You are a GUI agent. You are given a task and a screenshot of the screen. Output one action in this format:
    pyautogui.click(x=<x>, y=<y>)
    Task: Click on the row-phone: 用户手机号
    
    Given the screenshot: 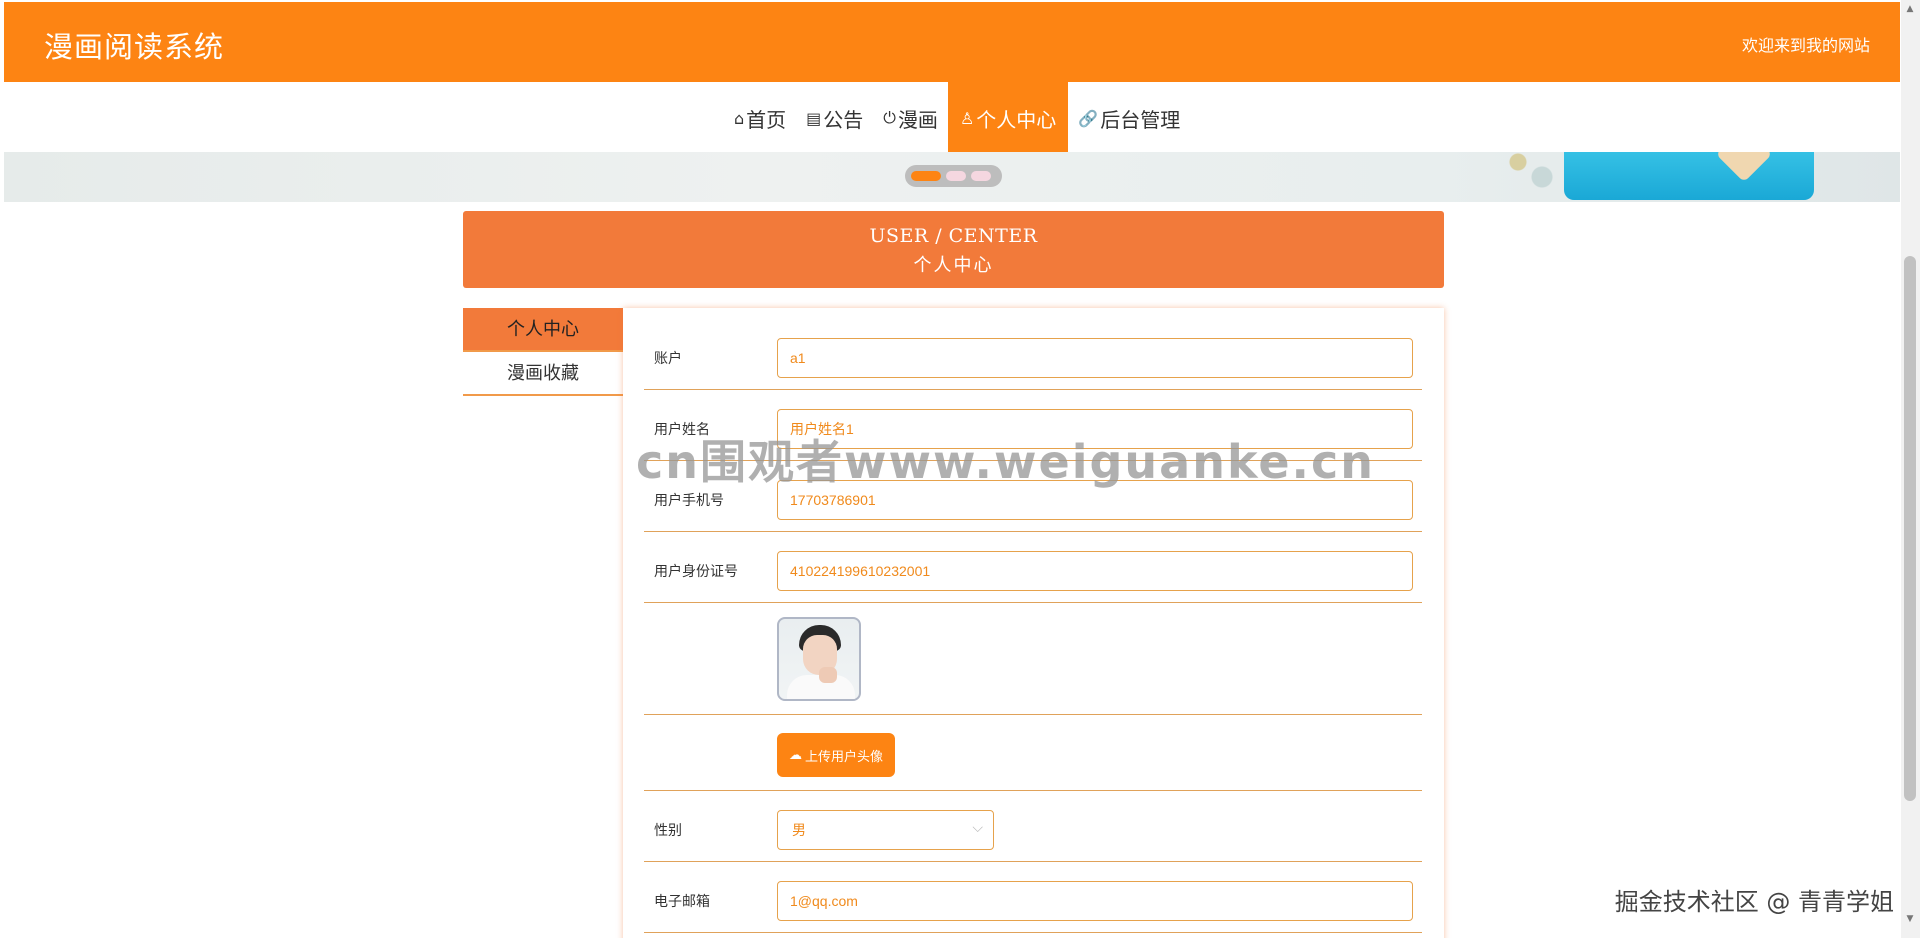 What is the action you would take?
    pyautogui.click(x=1033, y=496)
    